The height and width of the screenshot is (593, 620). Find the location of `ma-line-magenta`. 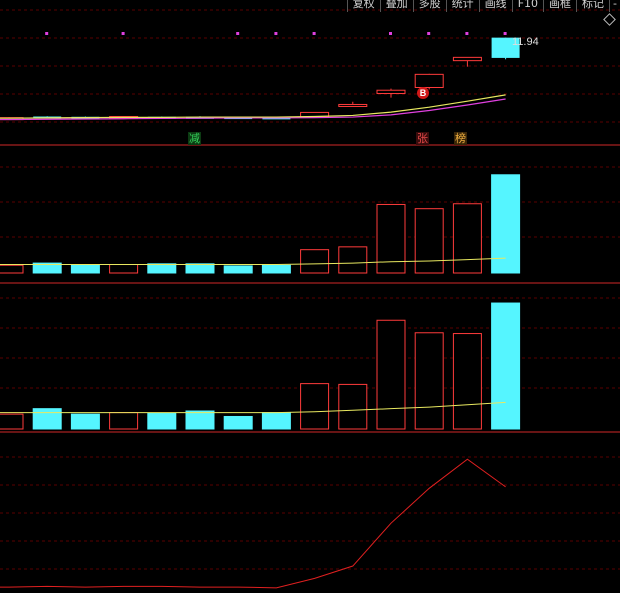

ma-line-magenta is located at coordinates (253, 109).